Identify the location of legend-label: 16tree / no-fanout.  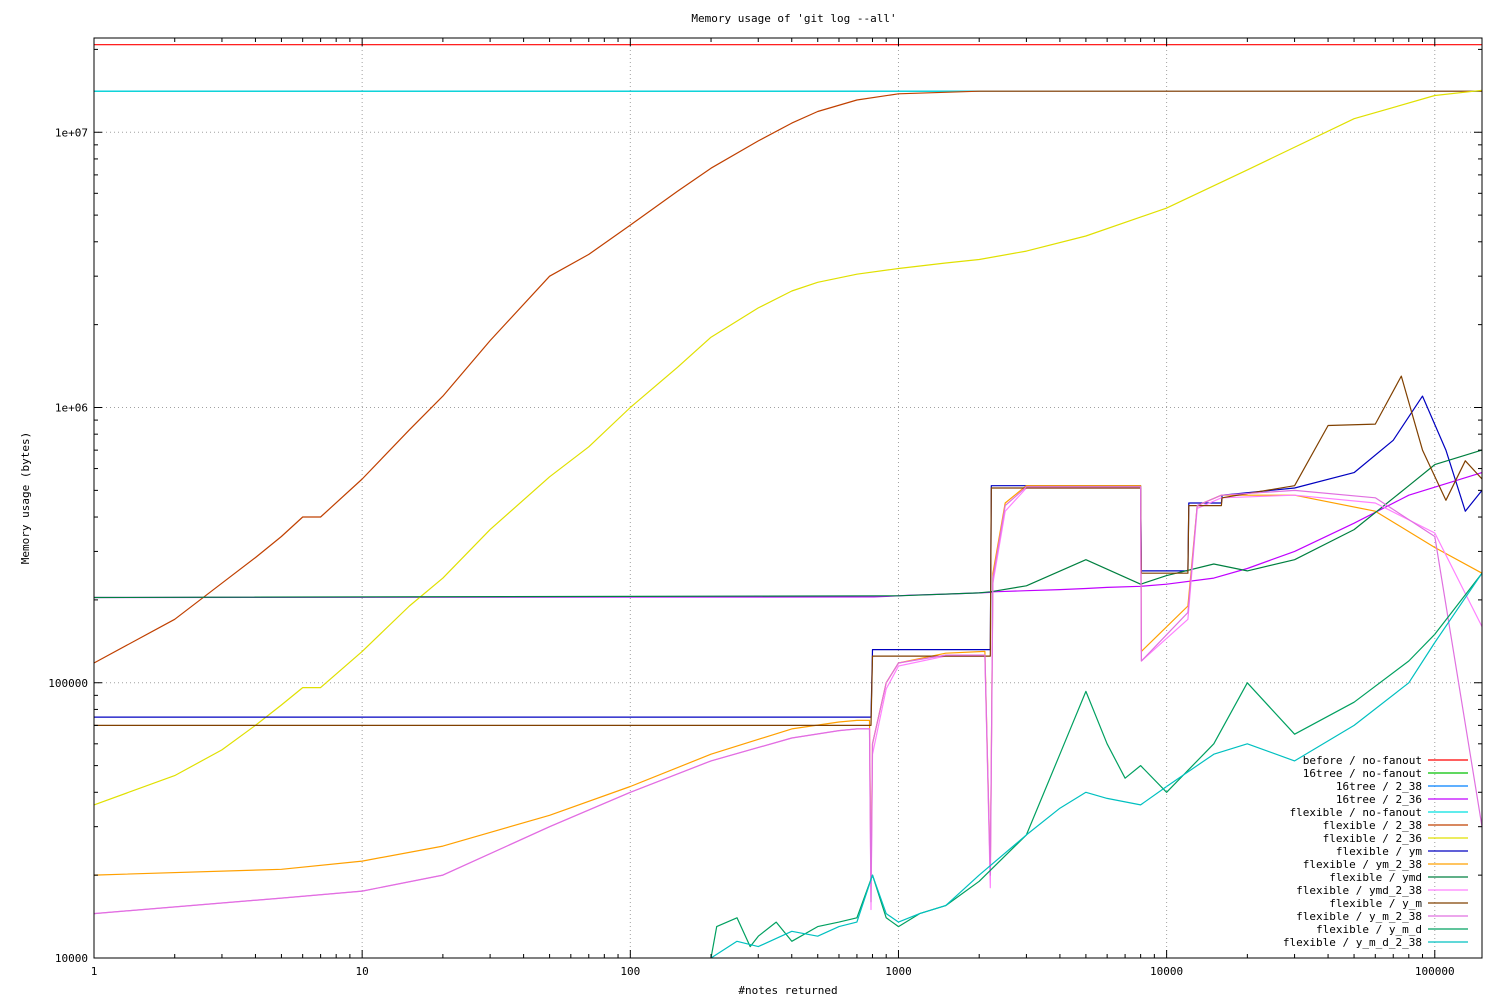
(1362, 773).